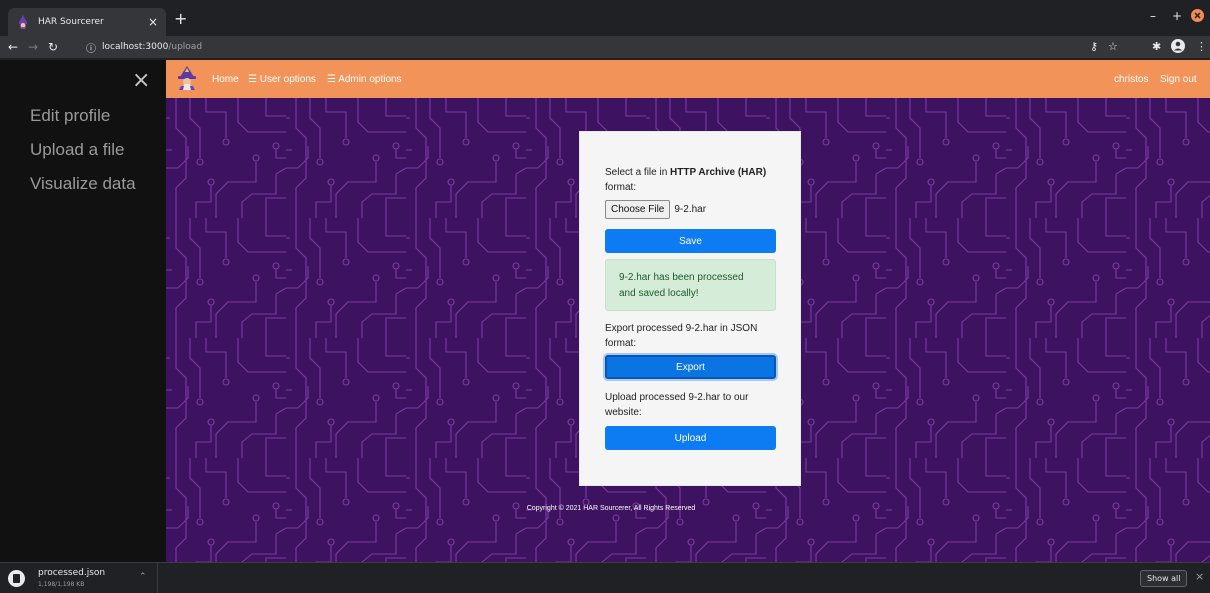  What do you see at coordinates (282, 79) in the screenshot?
I see `nav-user-options-link: ☰ User options` at bounding box center [282, 79].